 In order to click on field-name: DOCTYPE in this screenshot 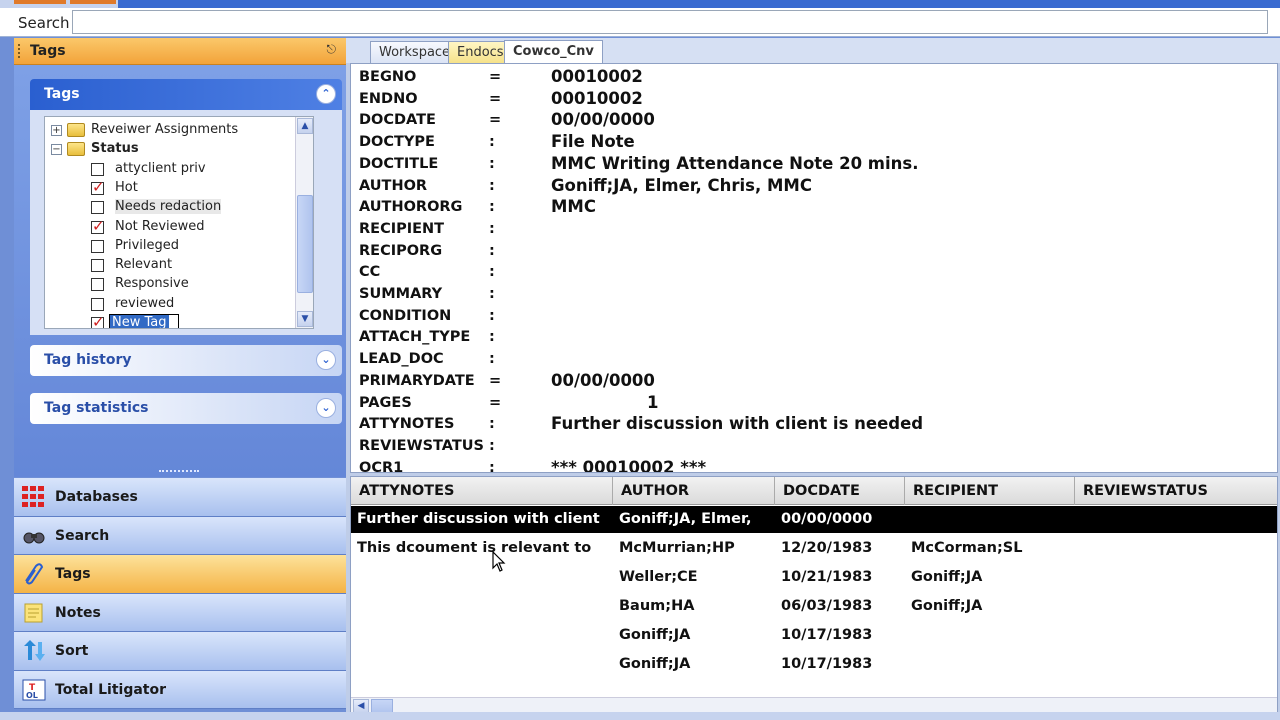, I will do `click(397, 142)`.